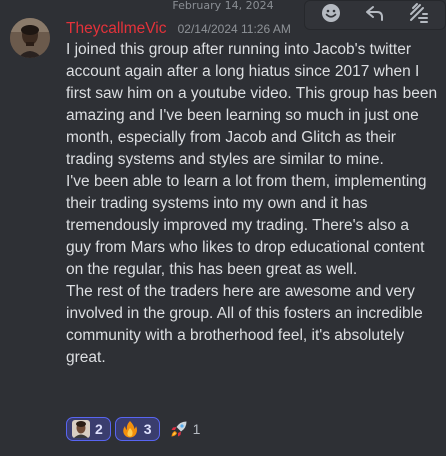 The height and width of the screenshot is (456, 446). What do you see at coordinates (196, 429) in the screenshot?
I see `reaction-count: 1` at bounding box center [196, 429].